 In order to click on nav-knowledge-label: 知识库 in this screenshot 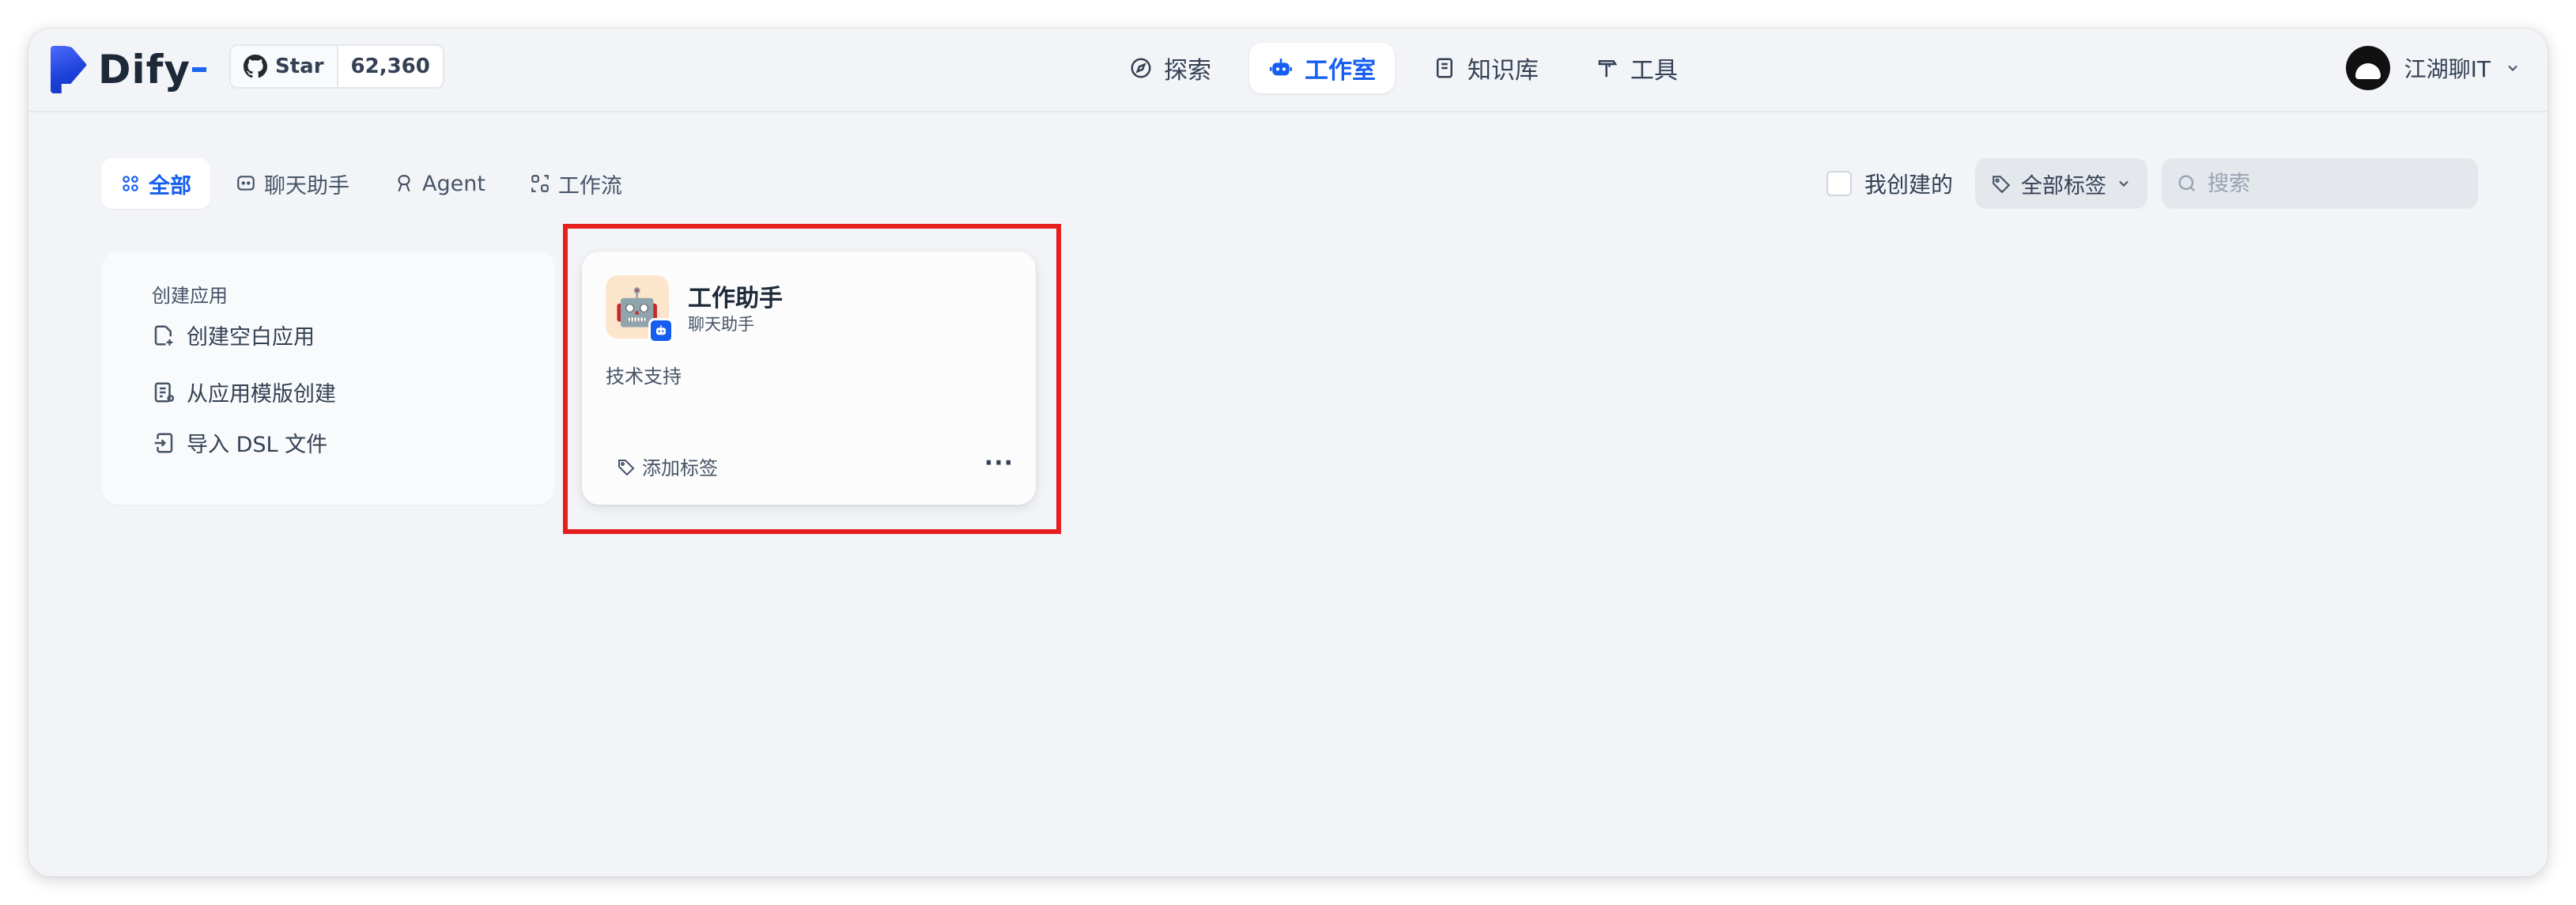, I will do `click(1503, 71)`.